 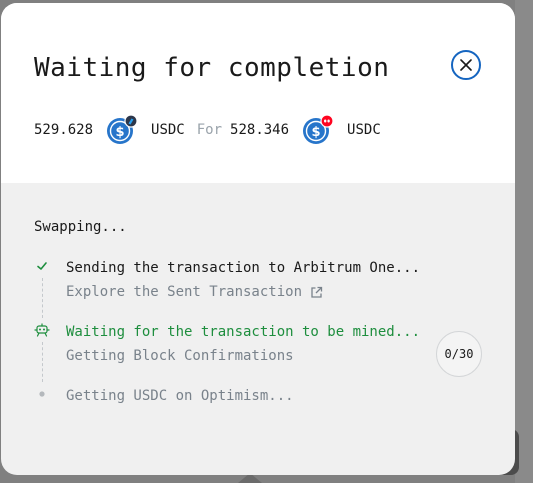 What do you see at coordinates (64, 130) in the screenshot?
I see `from-amount: 529.628` at bounding box center [64, 130].